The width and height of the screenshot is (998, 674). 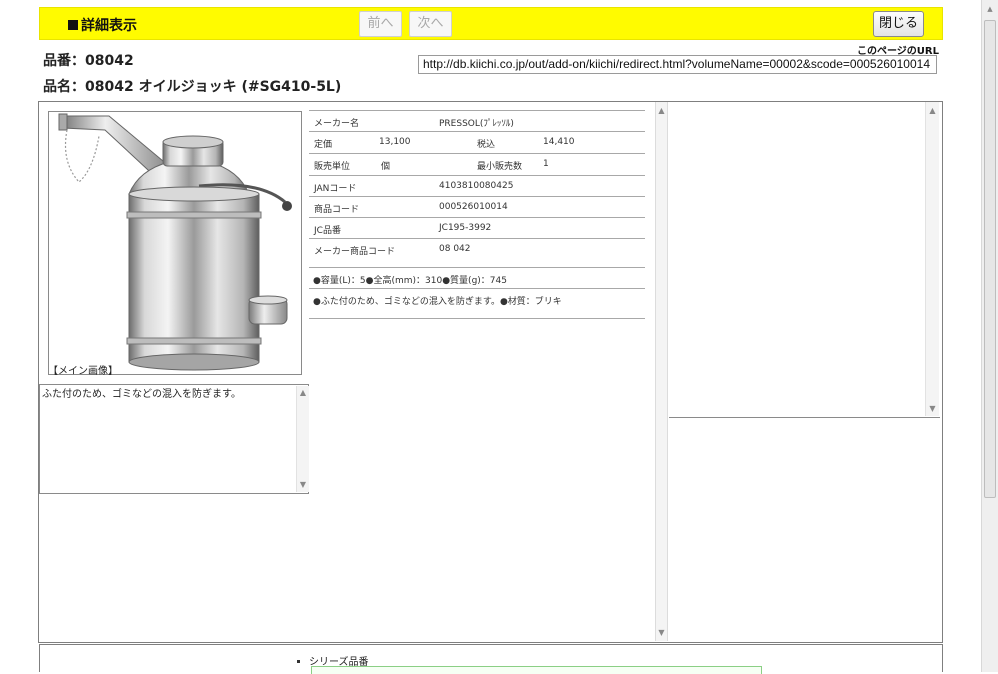 What do you see at coordinates (476, 124) in the screenshot?
I see `spec-value: PRESSOL(ﾌﾟﾚｯｿﾙ)` at bounding box center [476, 124].